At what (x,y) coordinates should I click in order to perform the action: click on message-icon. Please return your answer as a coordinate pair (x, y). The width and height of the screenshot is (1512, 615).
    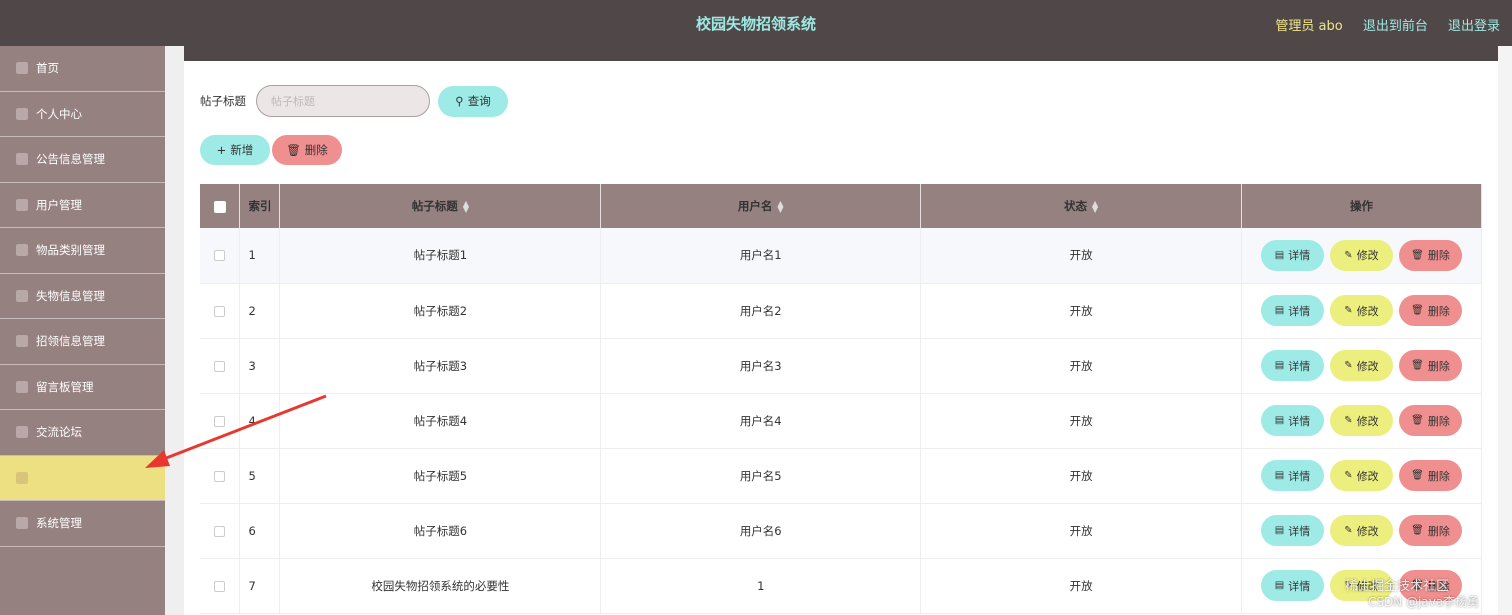
    Looking at the image, I should click on (22, 386).